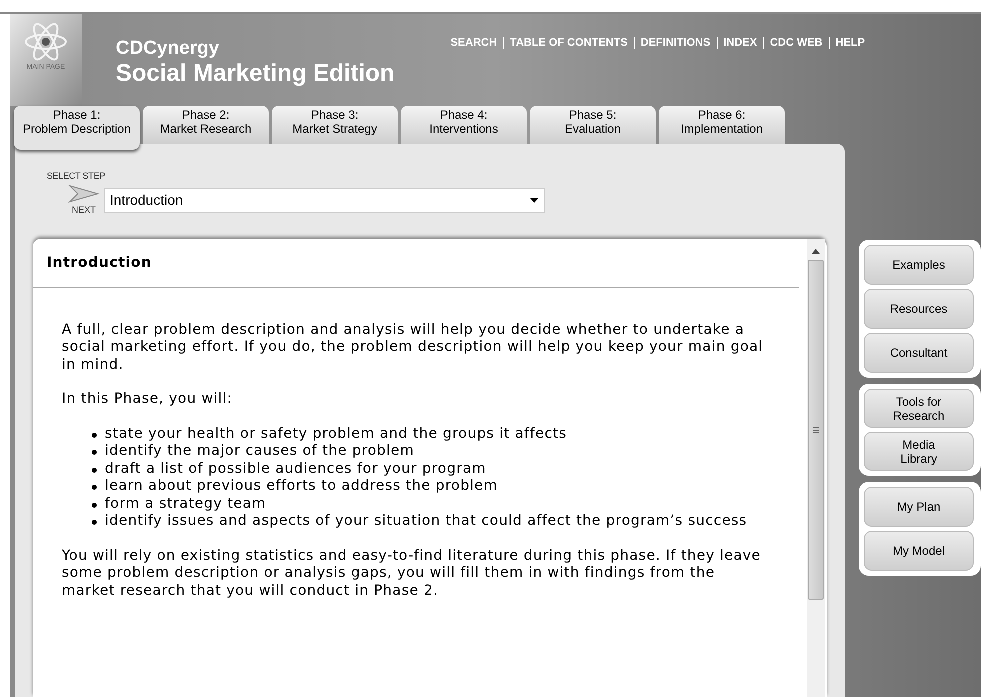  I want to click on phase-tab: Phase 6: Implementation, so click(722, 125).